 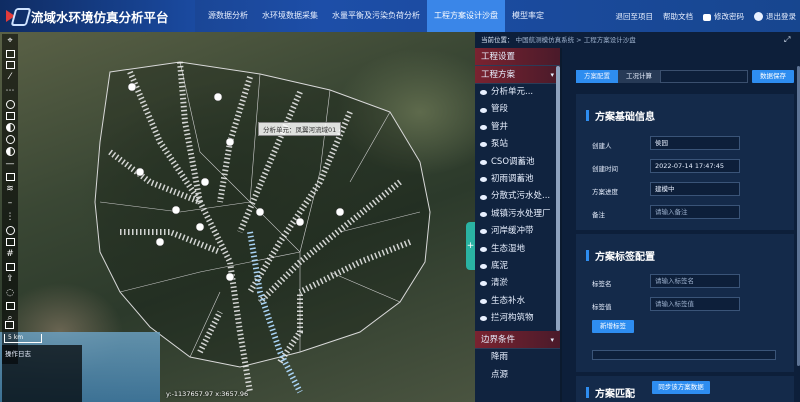 I want to click on layer-icon, so click(x=10, y=54).